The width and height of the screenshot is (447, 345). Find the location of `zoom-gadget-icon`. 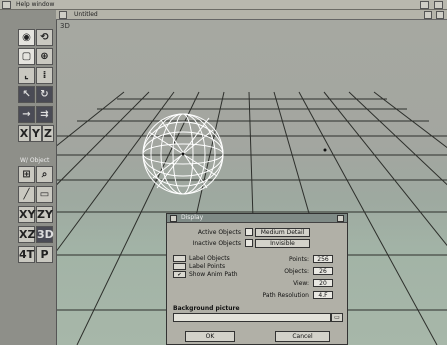

zoom-gadget-icon is located at coordinates (438, 5).